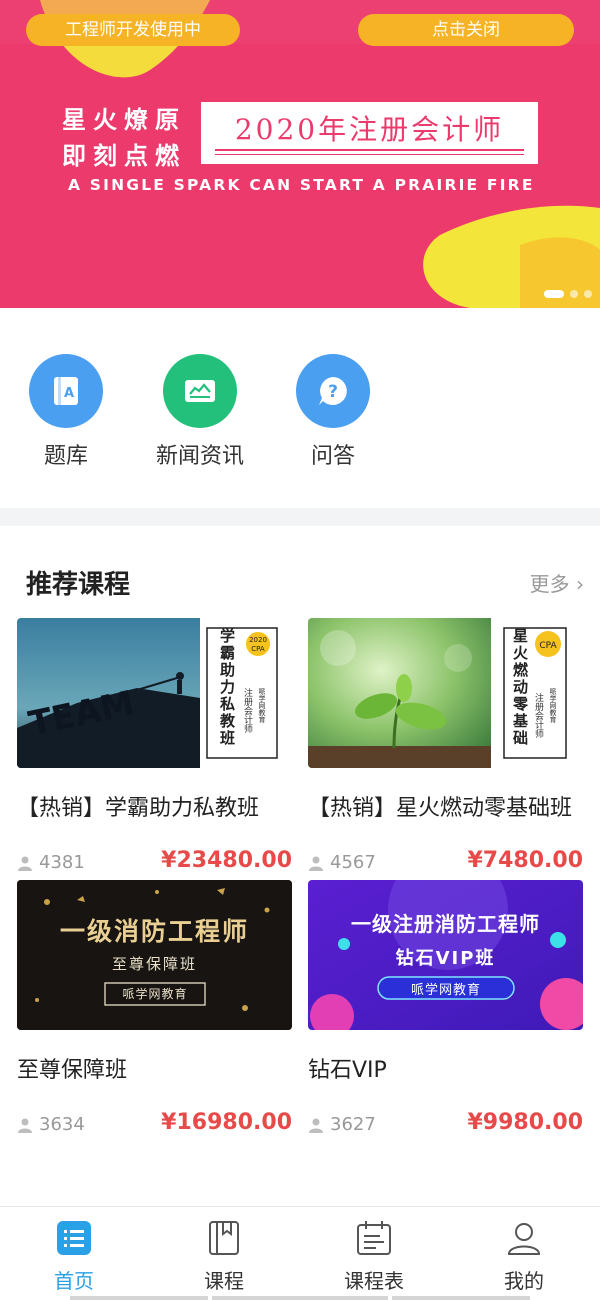 The width and height of the screenshot is (600, 1300). Describe the element at coordinates (524, 1238) in the screenshot. I see `user-icon` at that location.